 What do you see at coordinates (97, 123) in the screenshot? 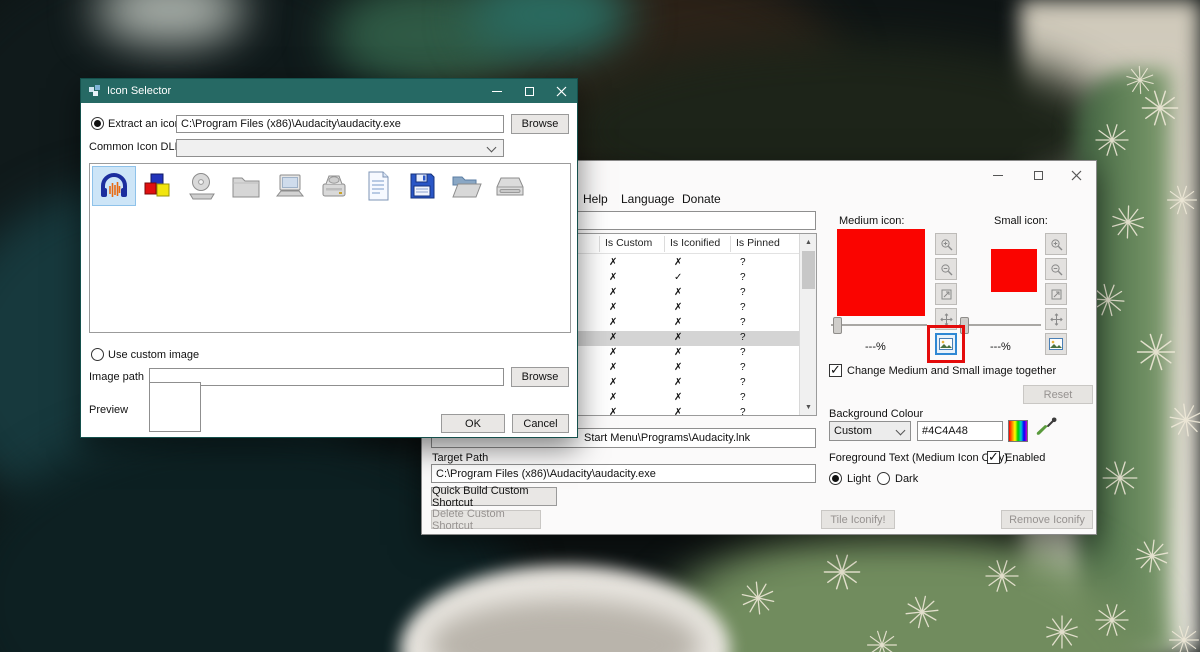
I see `extract-icon-radio` at bounding box center [97, 123].